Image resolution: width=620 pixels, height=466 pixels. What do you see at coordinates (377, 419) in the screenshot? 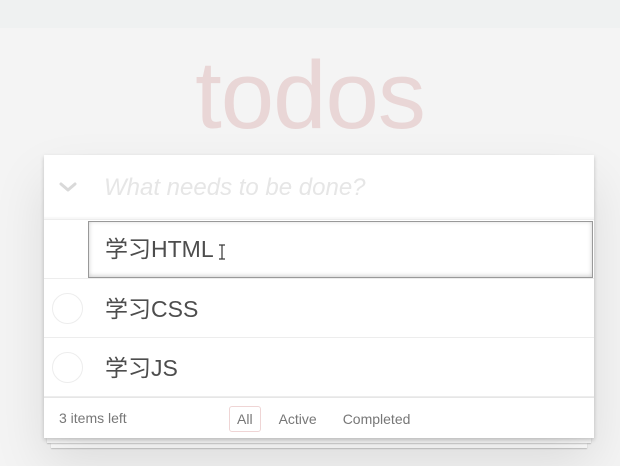
I see `filter-completed: Completed` at bounding box center [377, 419].